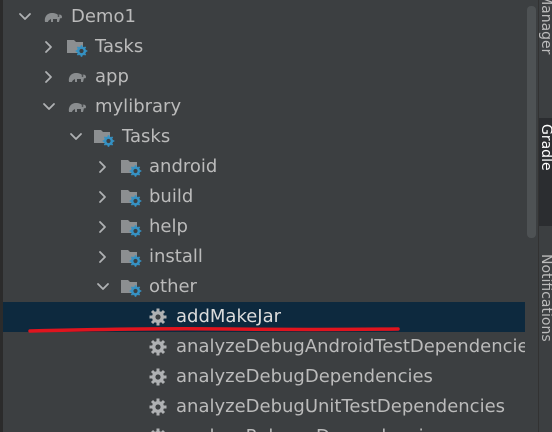  I want to click on tree-node-row: build, so click(269, 197).